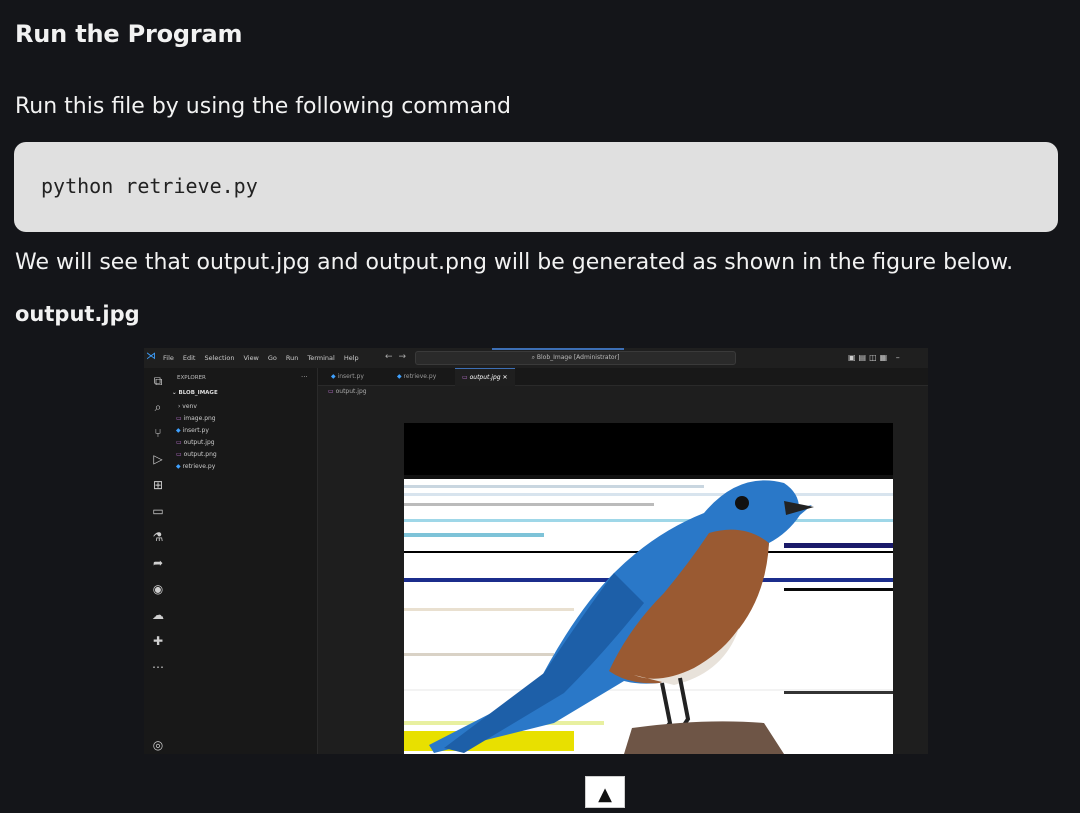 The image size is (1080, 813). What do you see at coordinates (168, 358) in the screenshot?
I see `menu-file: File` at bounding box center [168, 358].